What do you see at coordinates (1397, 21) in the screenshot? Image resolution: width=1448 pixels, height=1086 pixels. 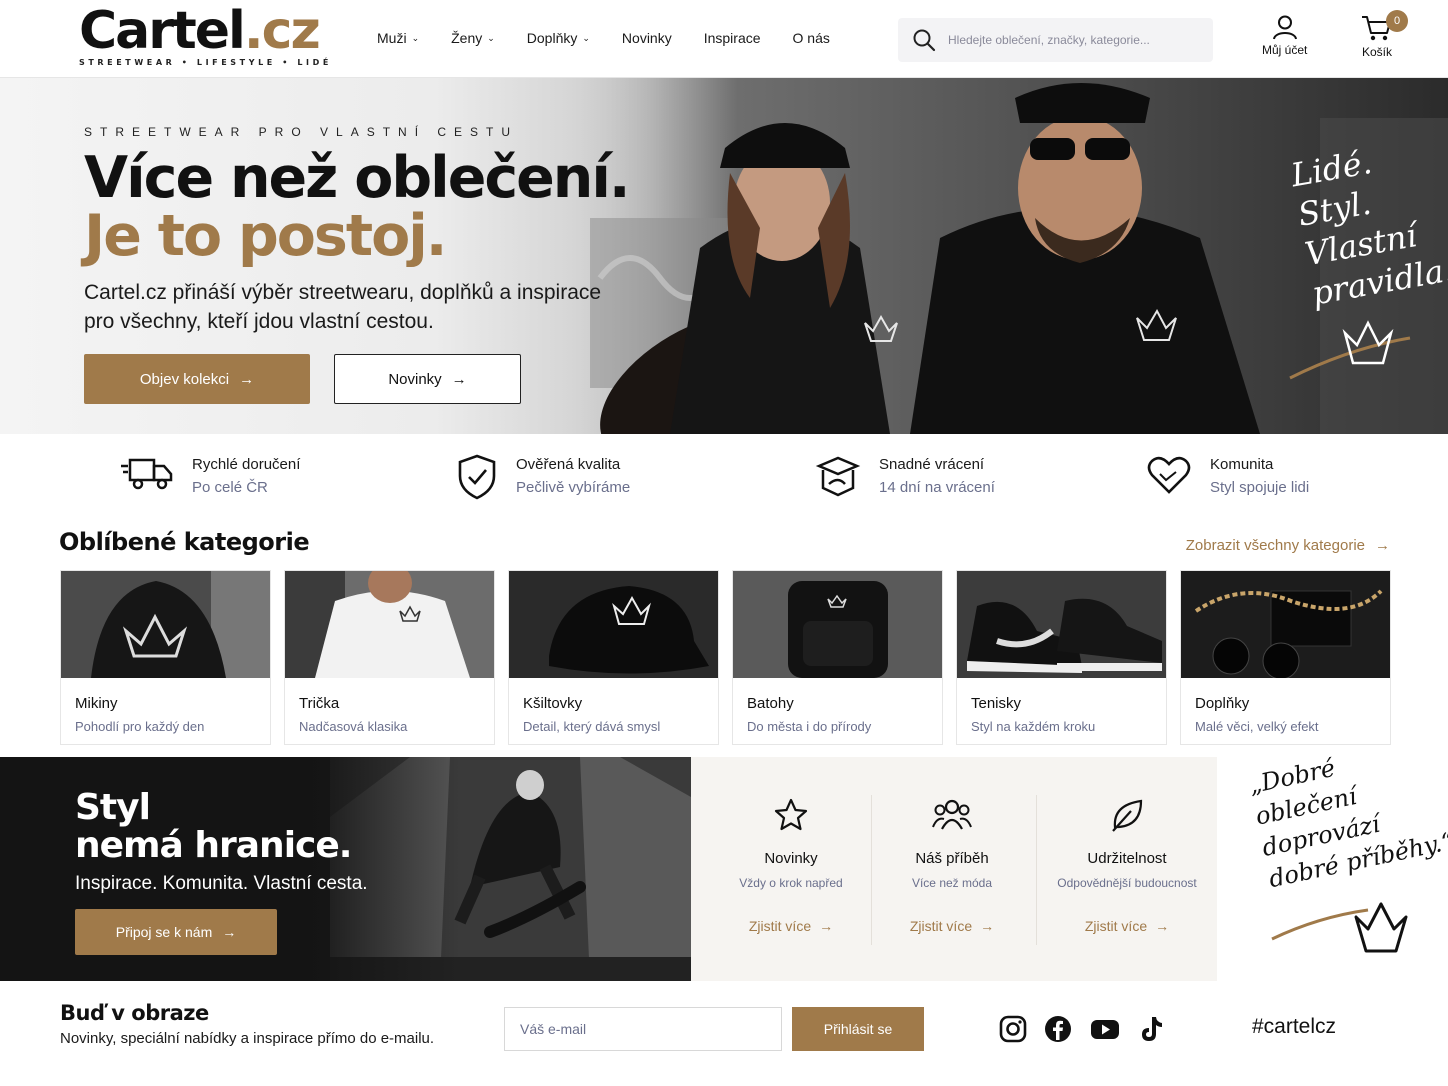 I see `cart-count-badge: 0` at bounding box center [1397, 21].